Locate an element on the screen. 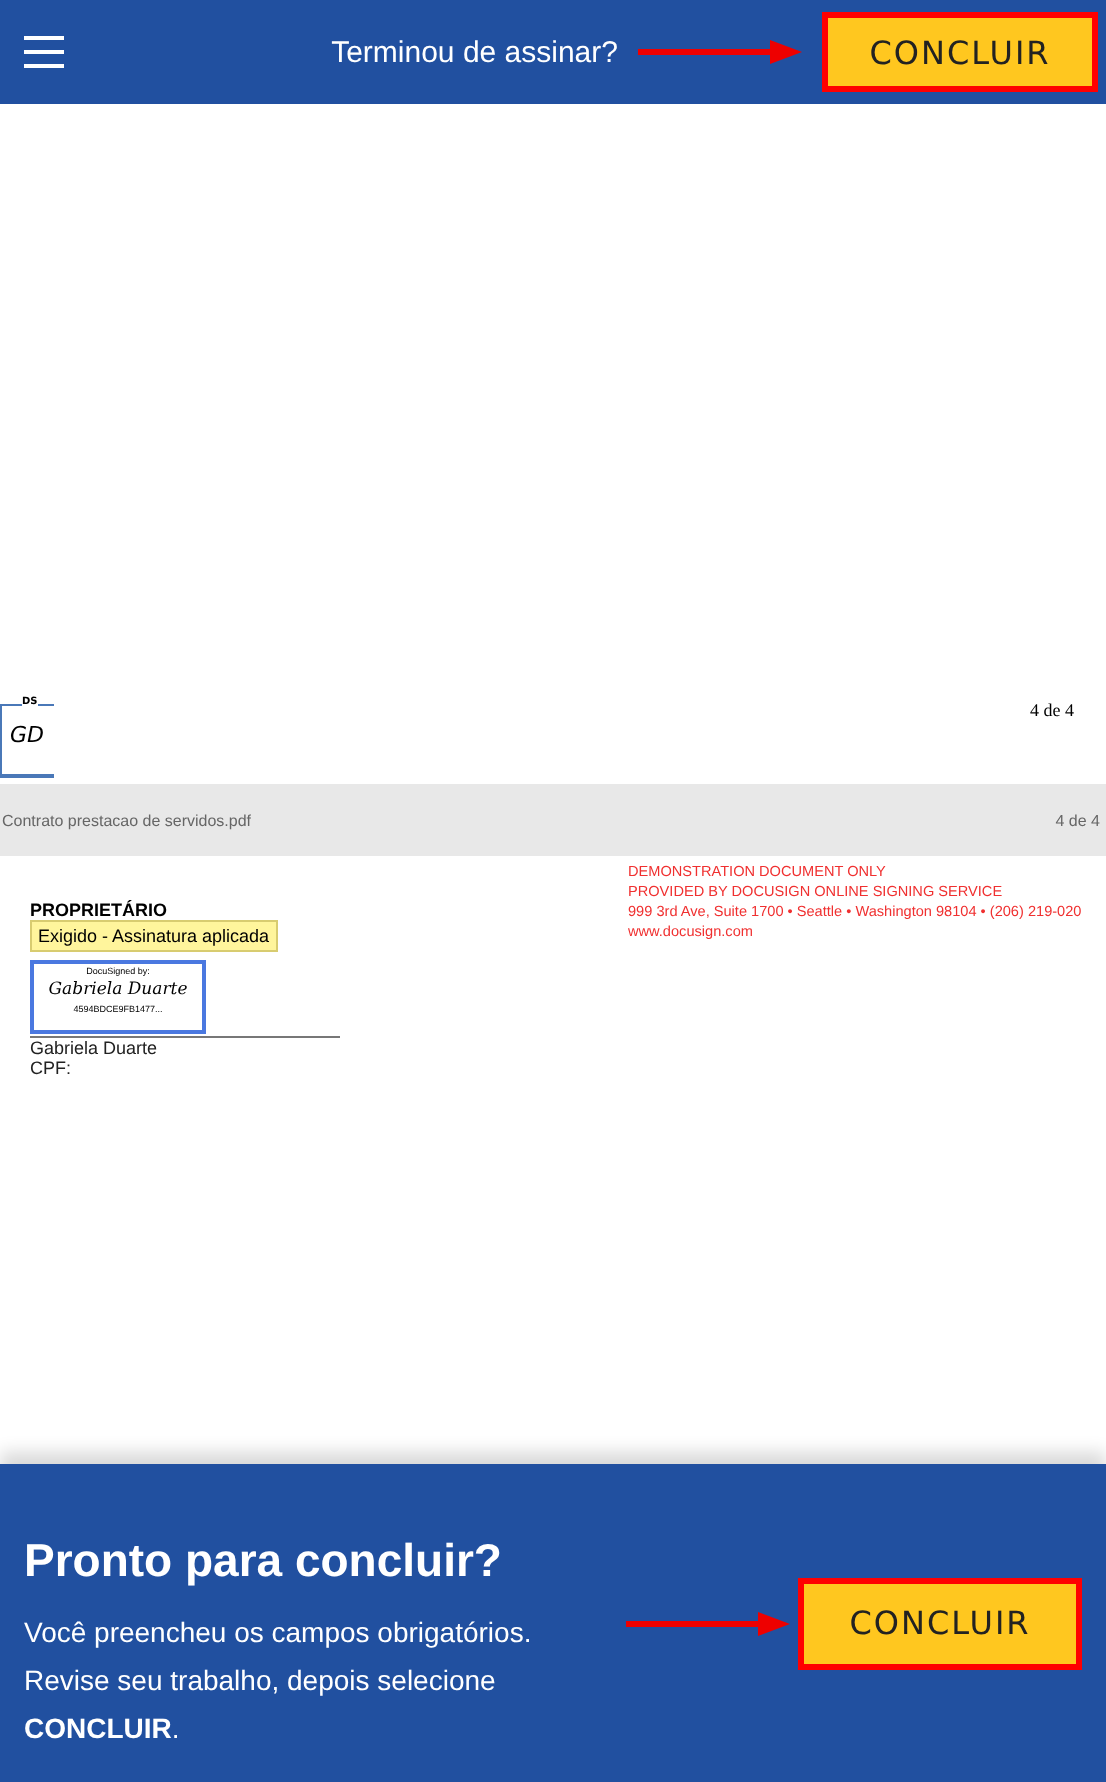 The height and width of the screenshot is (1782, 1106). panel-message: Você preencheu os campos obrigatórios. Revise seu trabalho, depois selecione CONCLUIR. is located at coordinates (279, 1681).